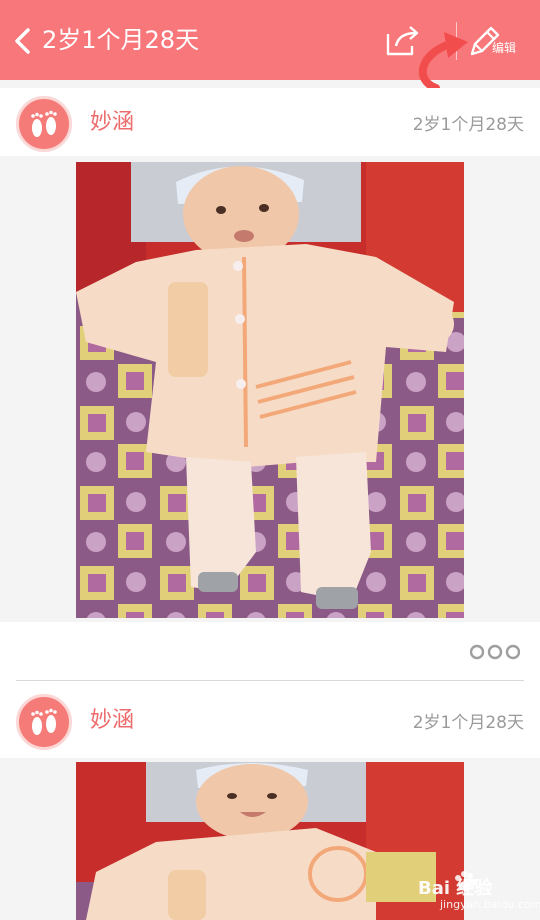  What do you see at coordinates (270, 680) in the screenshot?
I see `post-separator` at bounding box center [270, 680].